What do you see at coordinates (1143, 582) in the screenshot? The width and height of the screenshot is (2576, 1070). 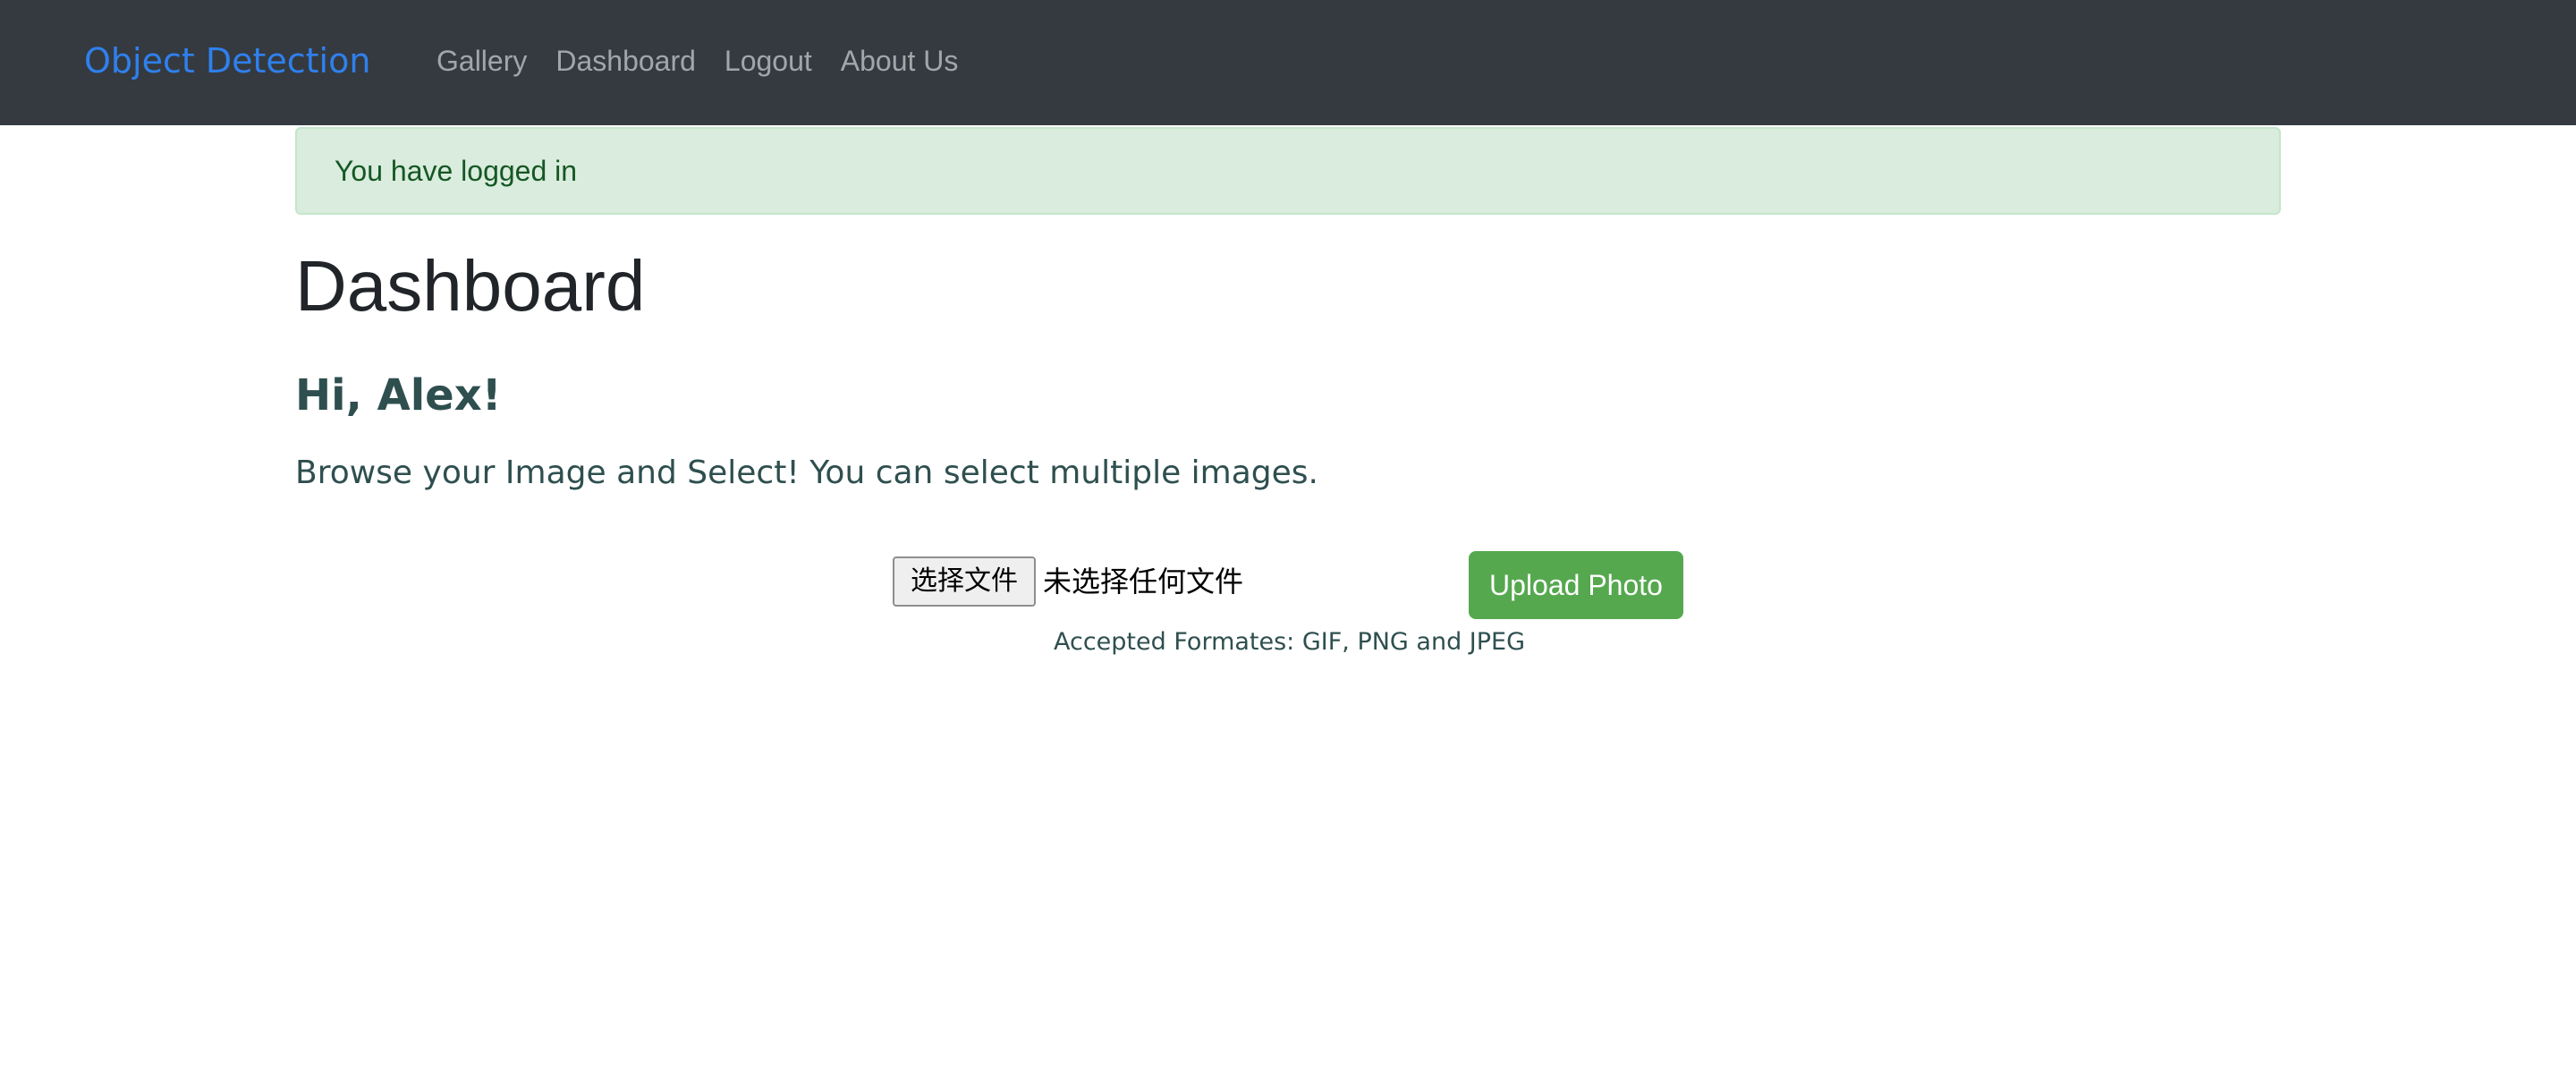 I see `file-status-text: 未选择任何文件` at bounding box center [1143, 582].